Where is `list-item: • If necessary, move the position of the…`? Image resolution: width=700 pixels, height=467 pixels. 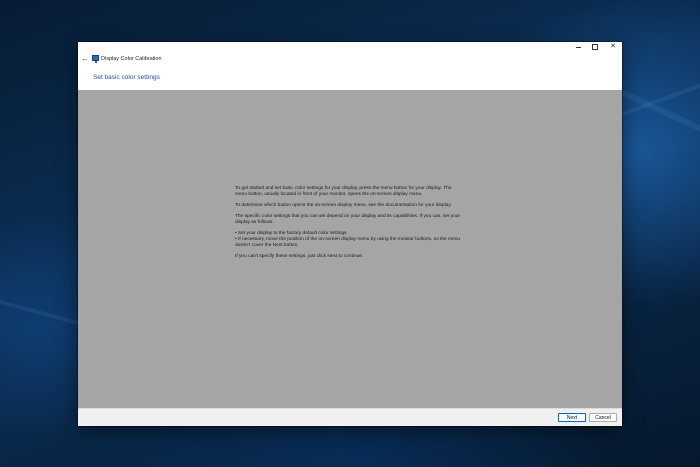 list-item: • If necessary, move the position of the… is located at coordinates (348, 242).